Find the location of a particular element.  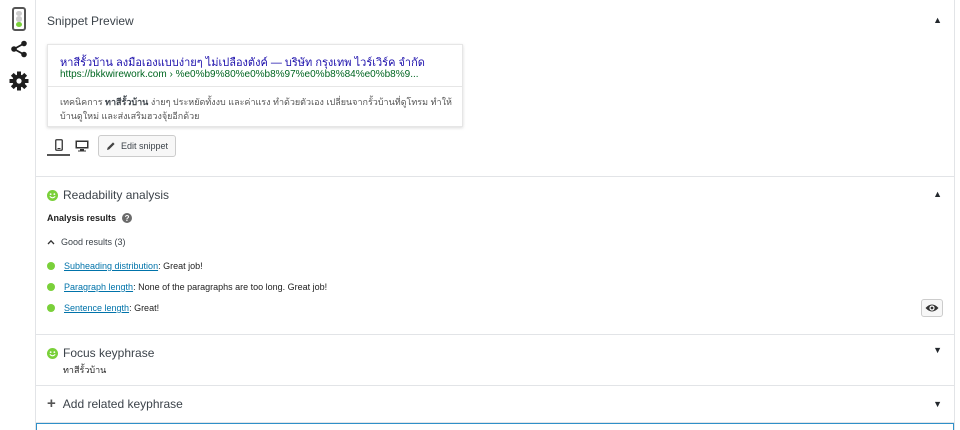

sidebar-tab-advanced is located at coordinates (19, 81).